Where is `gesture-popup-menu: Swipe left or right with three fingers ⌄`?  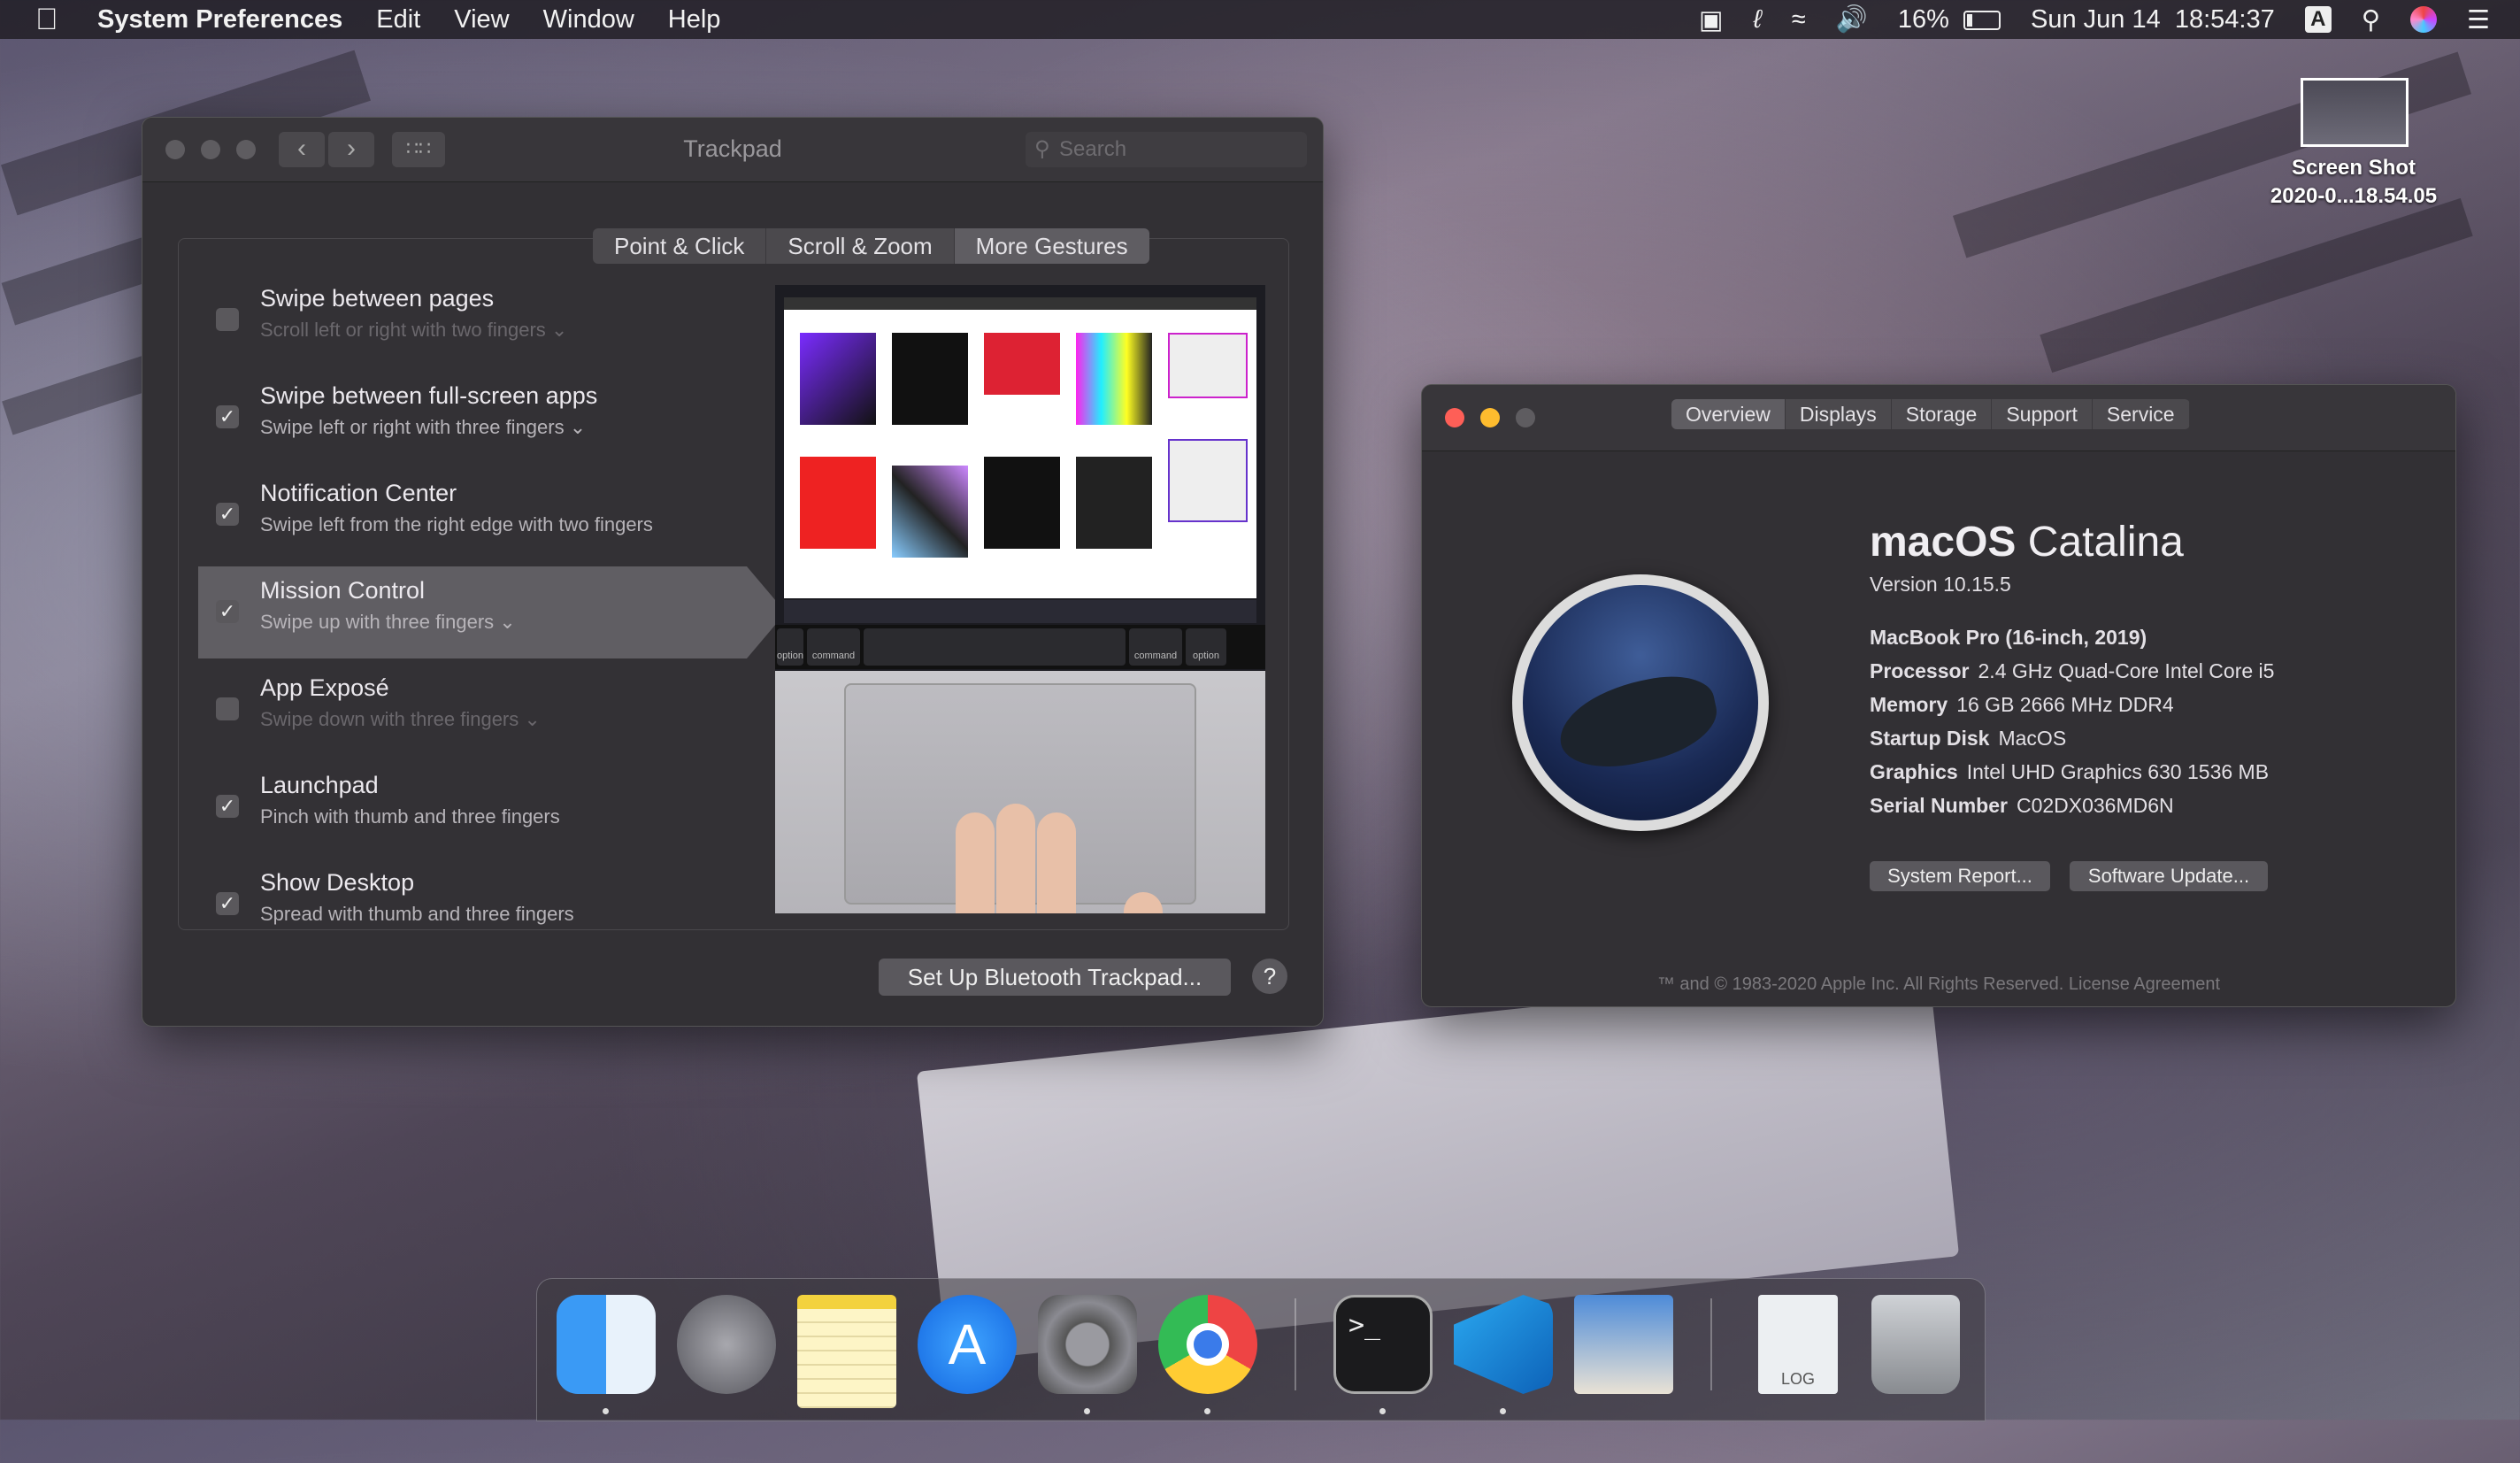 gesture-popup-menu: Swipe left or right with three fingers ⌄ is located at coordinates (423, 427).